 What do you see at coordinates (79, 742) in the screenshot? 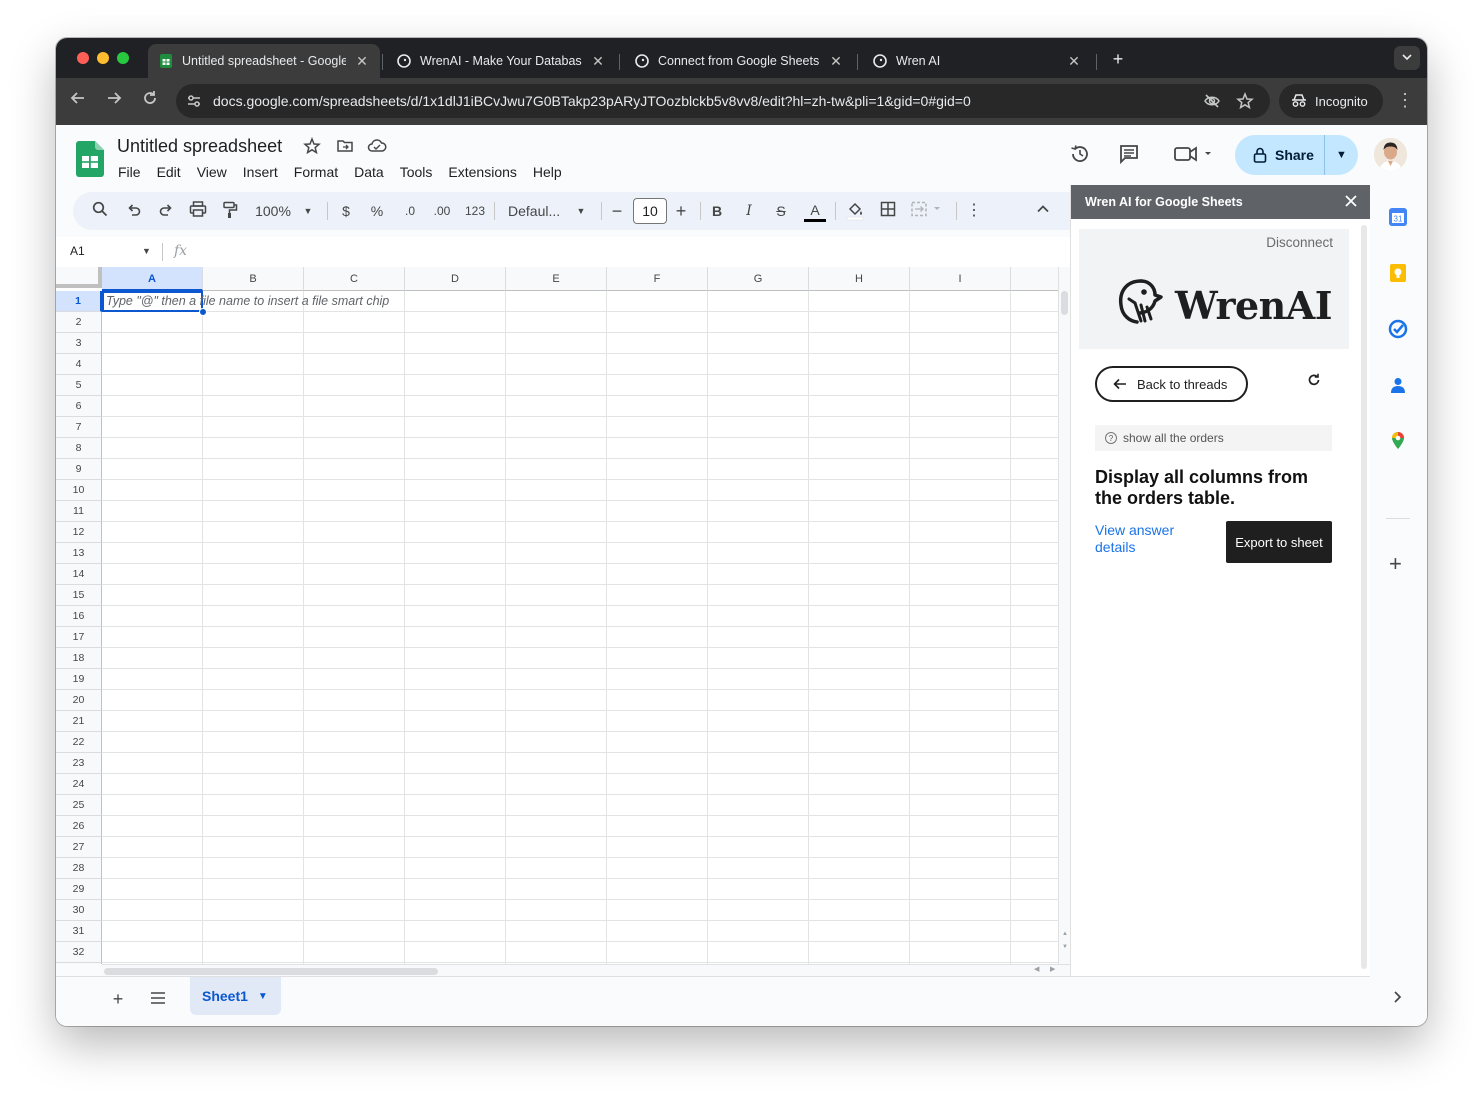
I see `row-header-22: 22` at bounding box center [79, 742].